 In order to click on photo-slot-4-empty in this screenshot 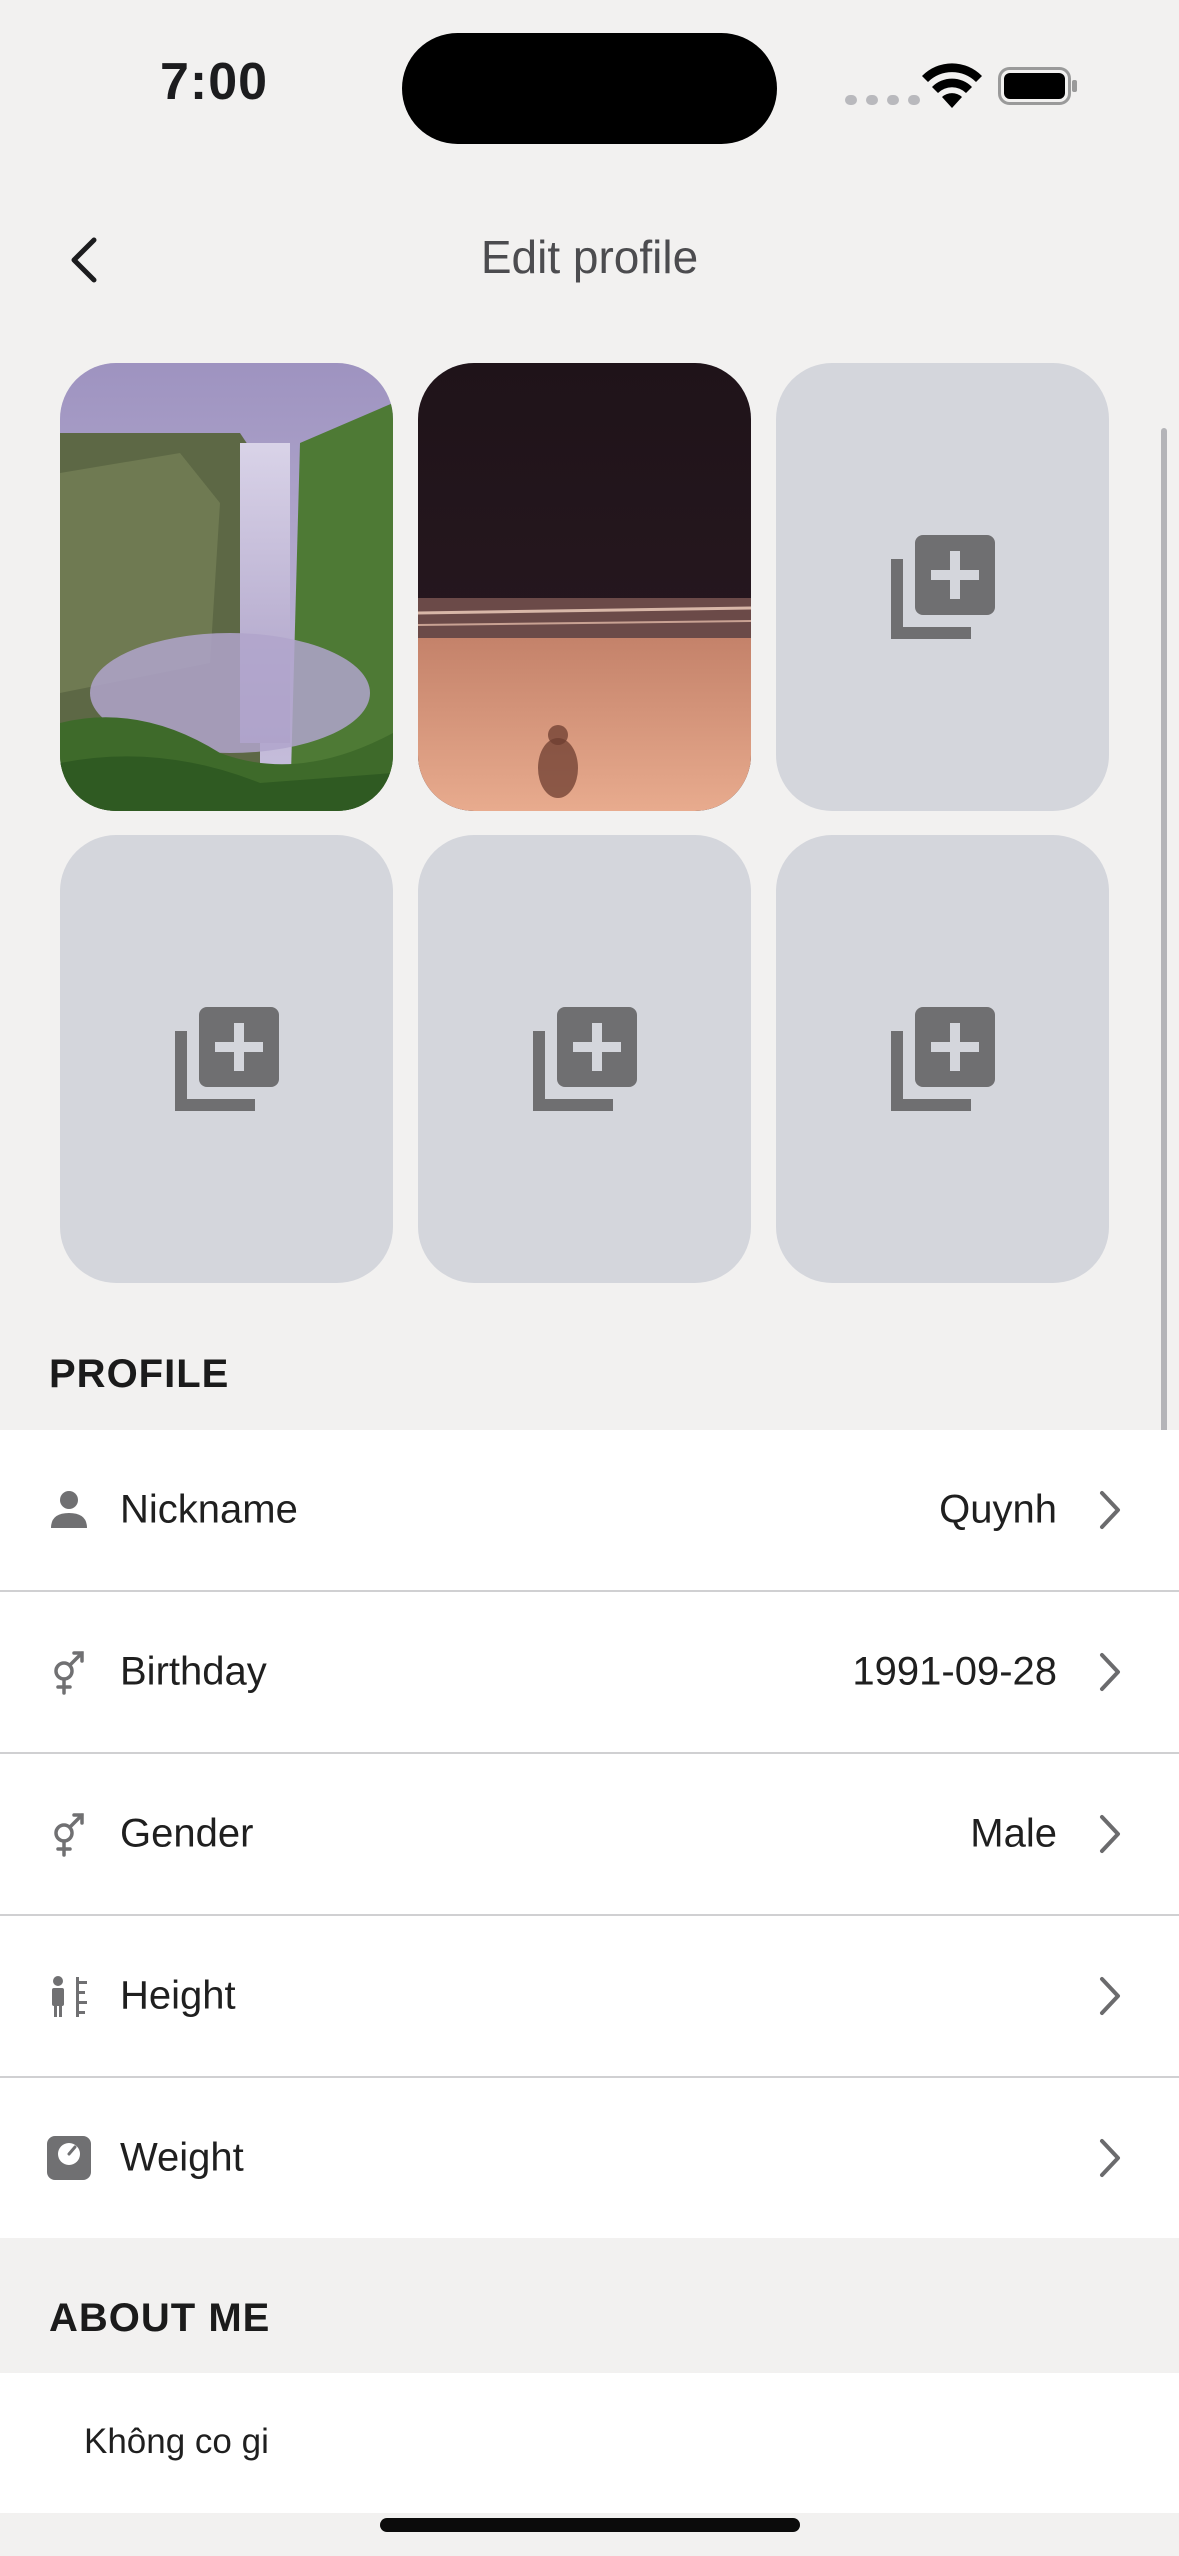, I will do `click(226, 1059)`.